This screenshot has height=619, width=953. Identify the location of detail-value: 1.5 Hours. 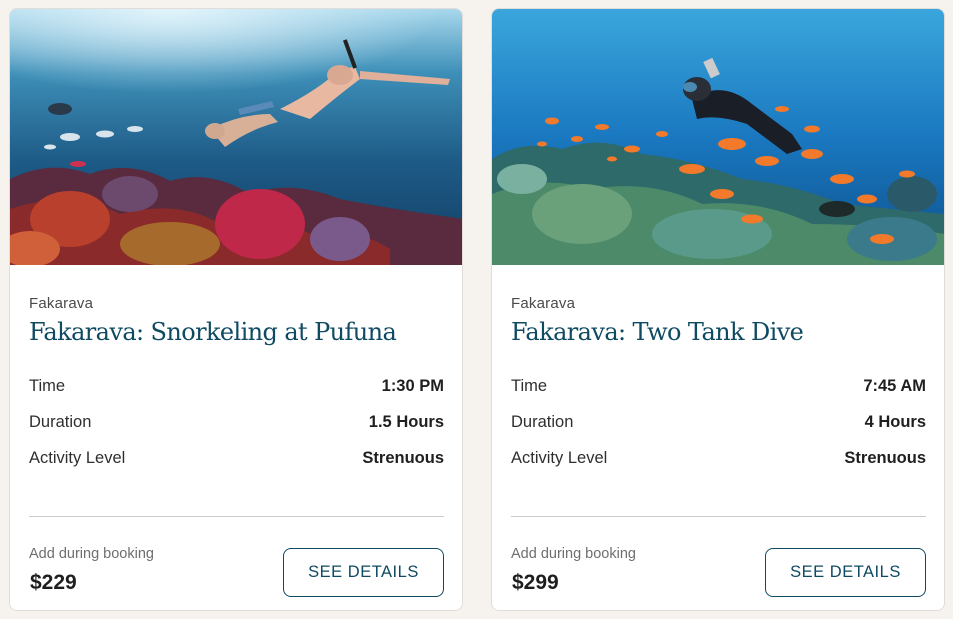
(406, 421).